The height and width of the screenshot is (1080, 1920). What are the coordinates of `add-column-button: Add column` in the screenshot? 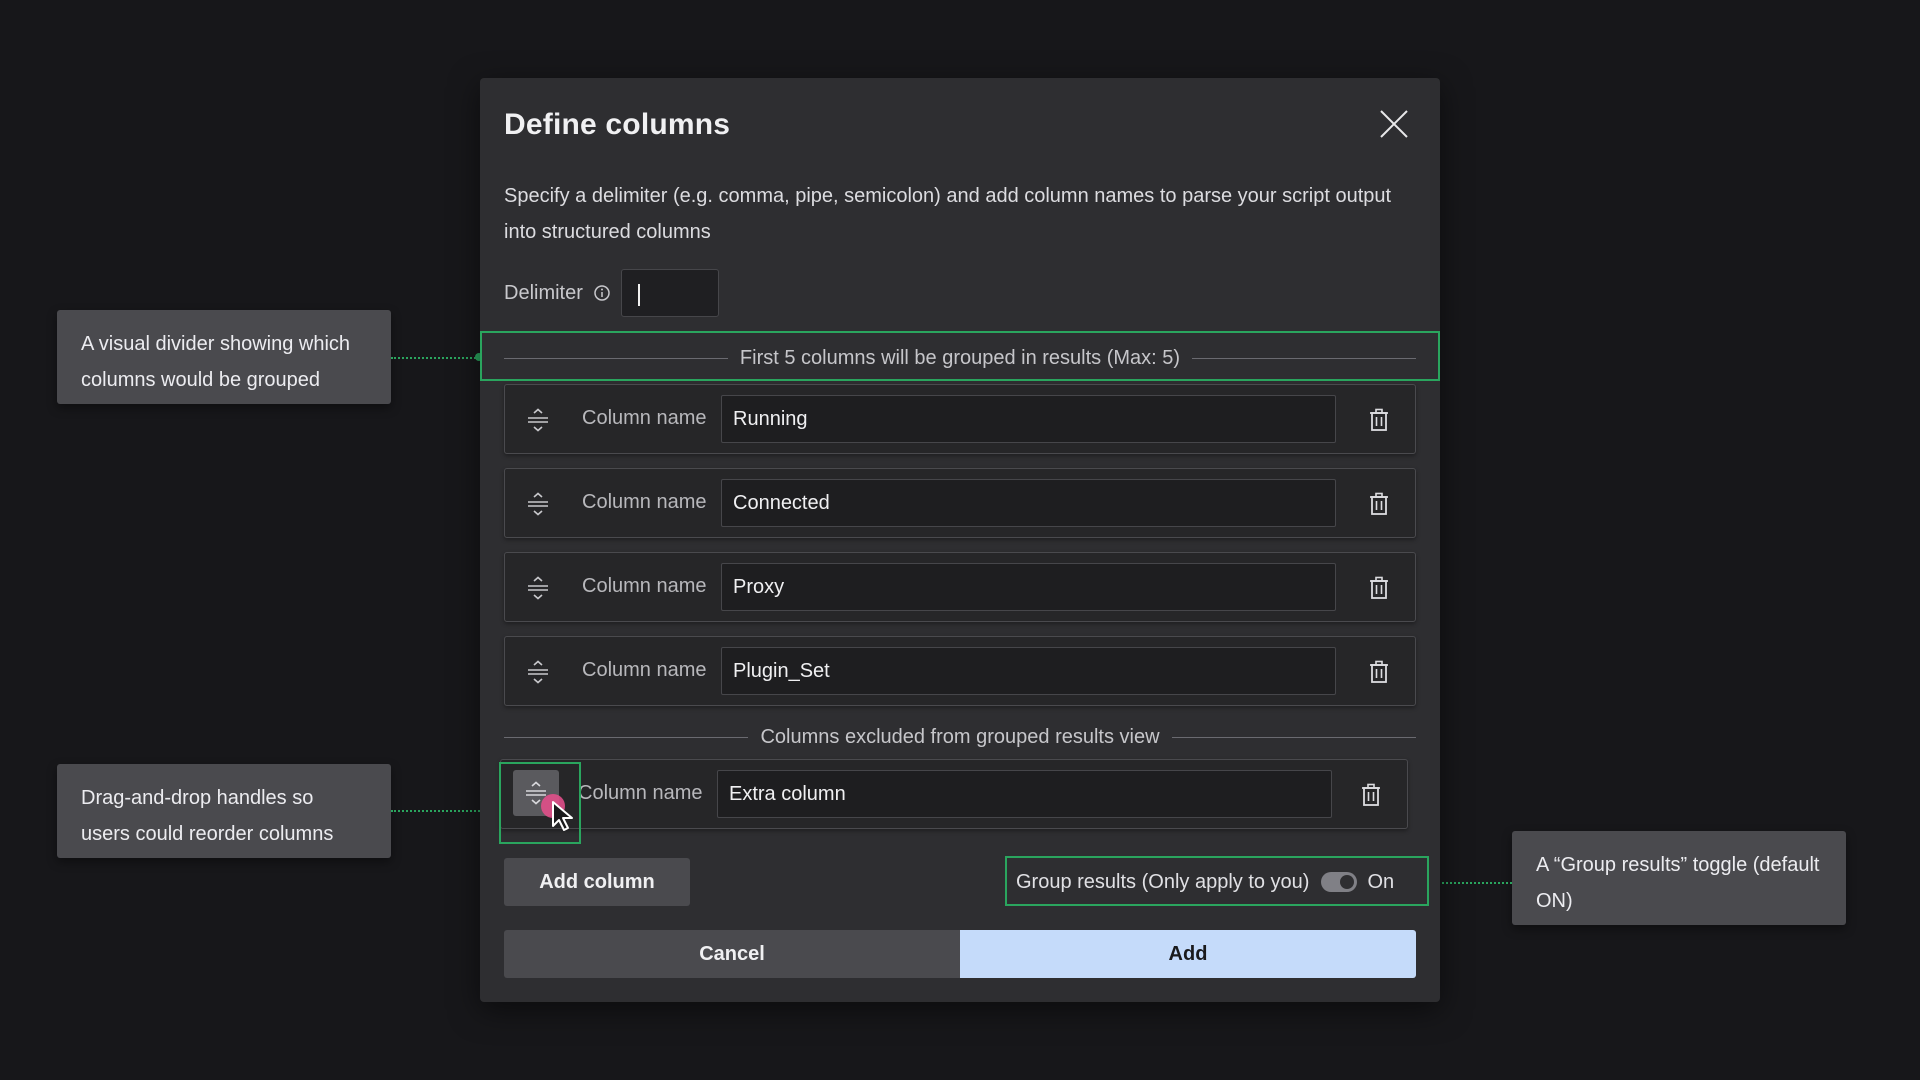 It's located at (597, 882).